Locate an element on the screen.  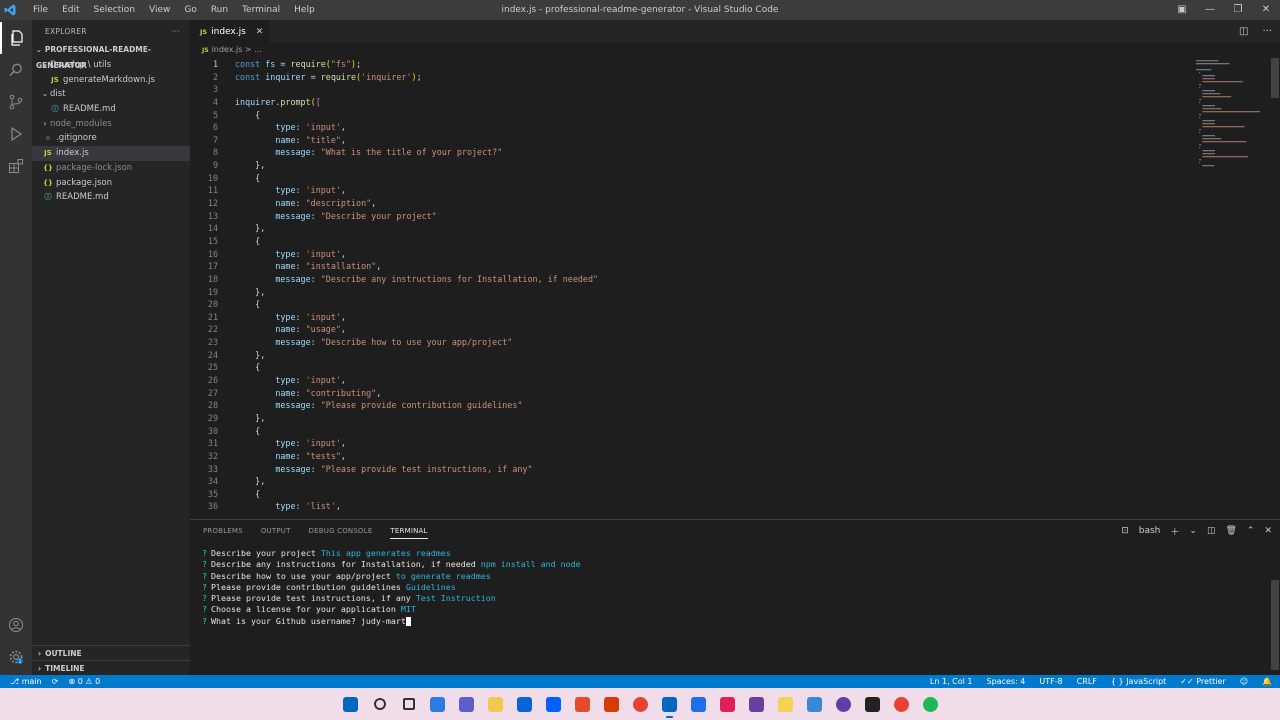
tree-item: {} package-lock.json is located at coordinates (111, 168).